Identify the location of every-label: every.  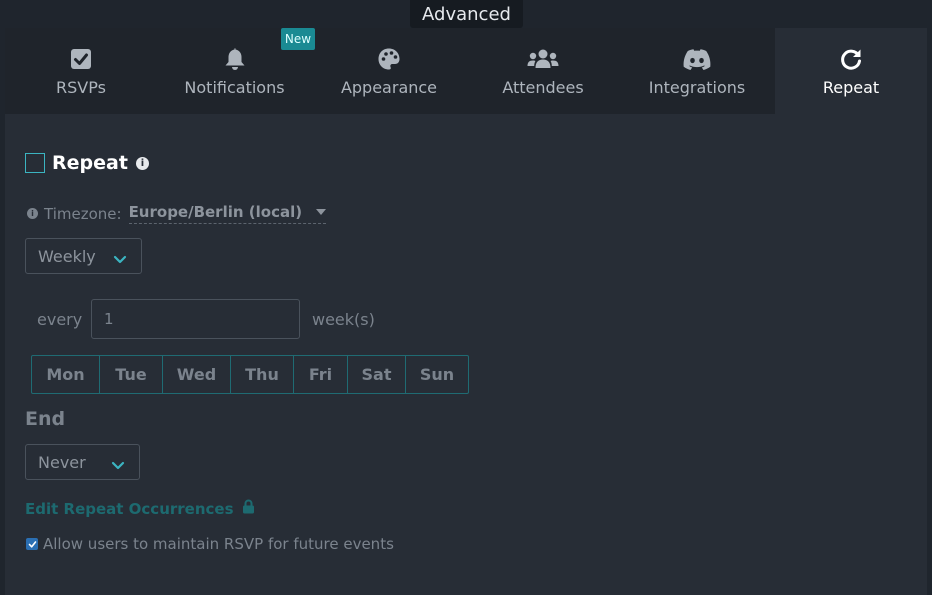
(60, 319).